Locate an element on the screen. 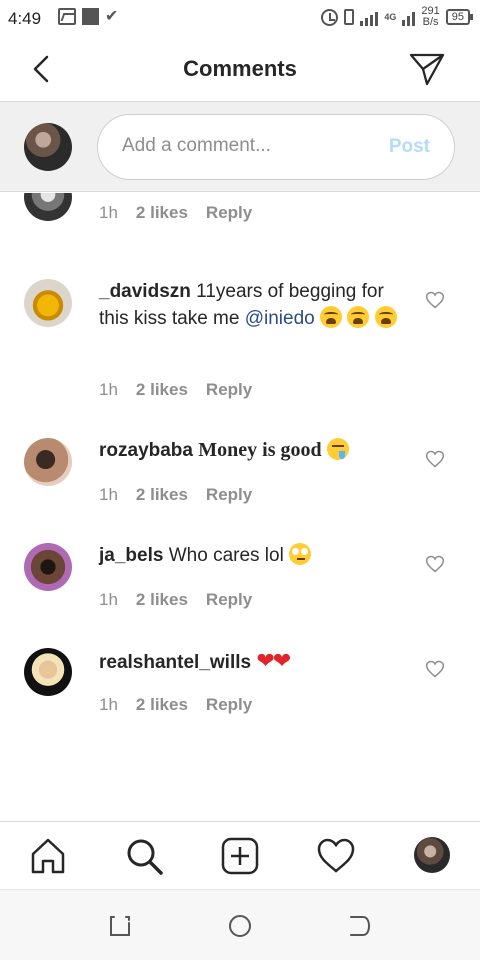  square-notification-icon is located at coordinates (90, 16).